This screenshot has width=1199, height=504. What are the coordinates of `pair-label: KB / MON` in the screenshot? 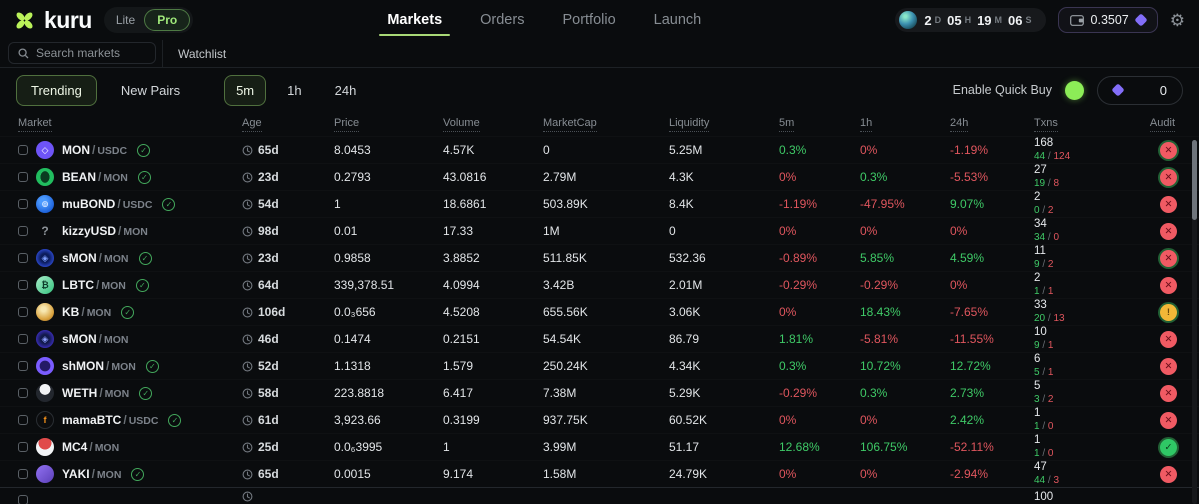 It's located at (86, 312).